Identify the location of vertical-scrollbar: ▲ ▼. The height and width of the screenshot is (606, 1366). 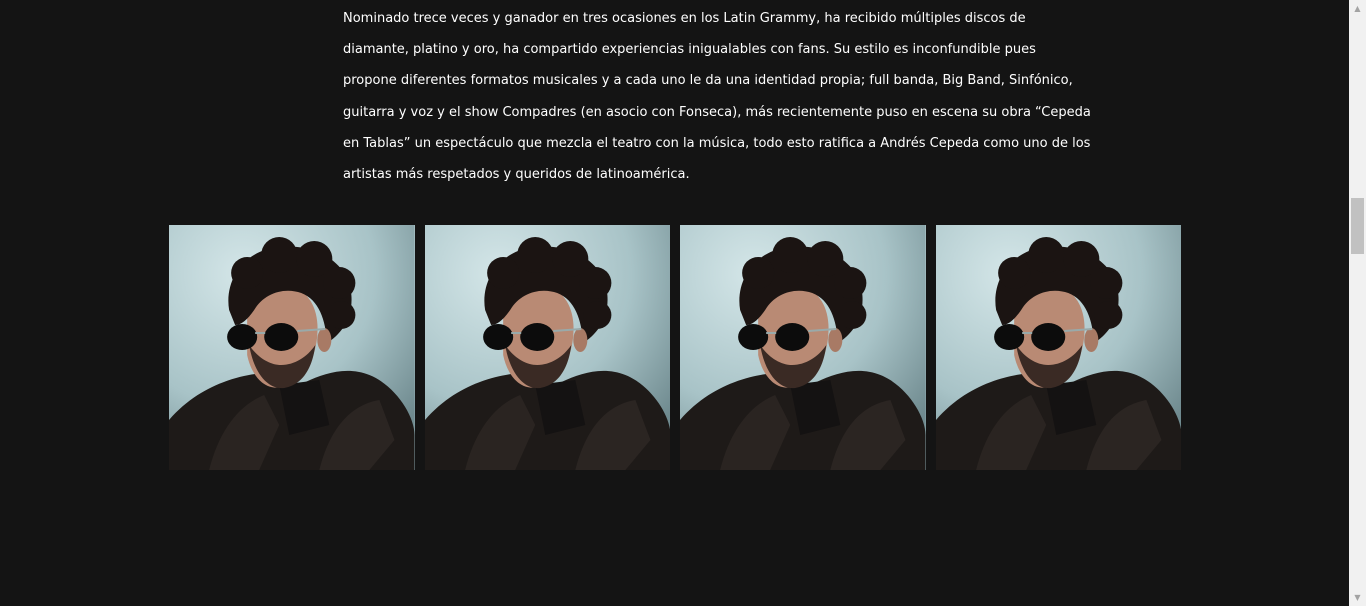
(1357, 303).